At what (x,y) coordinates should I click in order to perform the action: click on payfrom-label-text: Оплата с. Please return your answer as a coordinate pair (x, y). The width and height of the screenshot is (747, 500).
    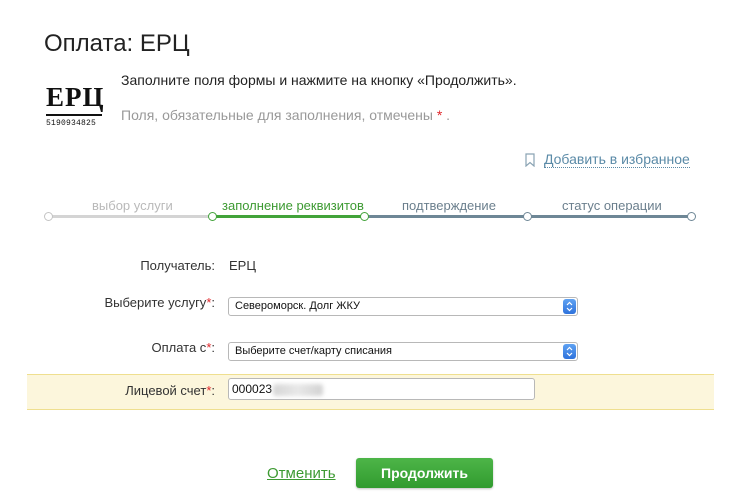
    Looking at the image, I should click on (179, 347).